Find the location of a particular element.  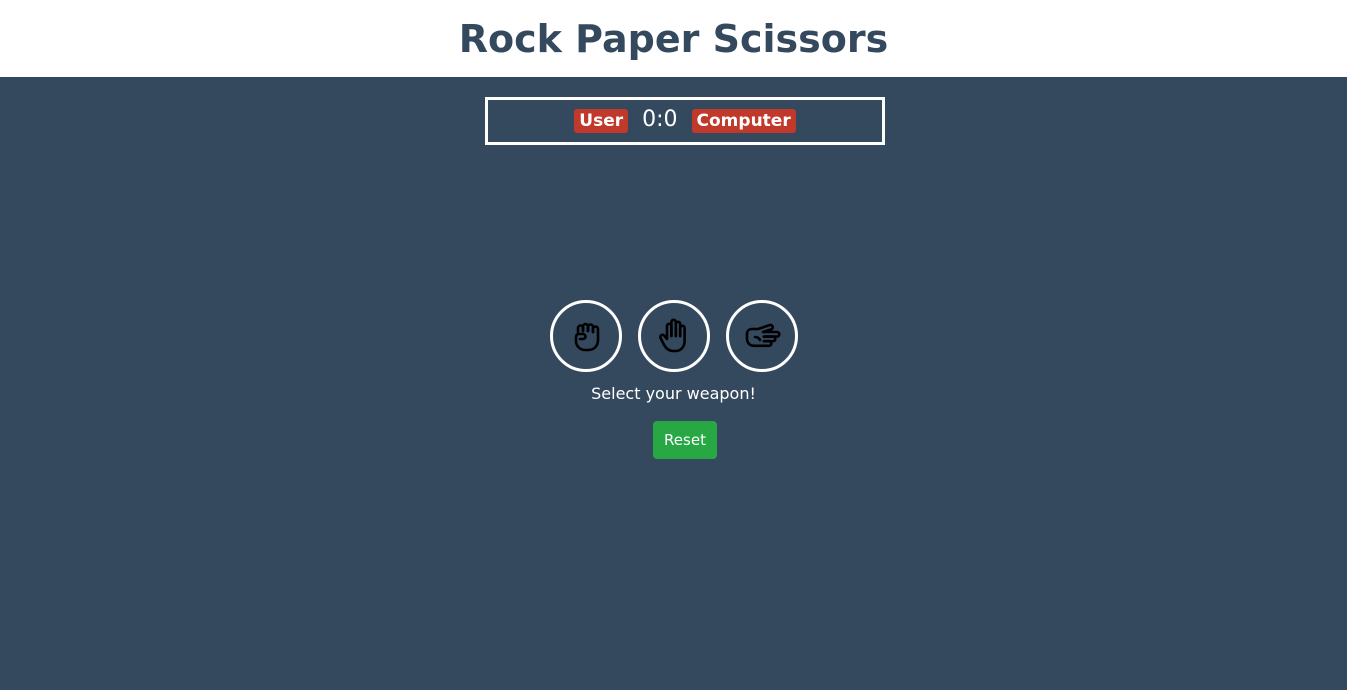

reset-button: Reset is located at coordinates (685, 440).